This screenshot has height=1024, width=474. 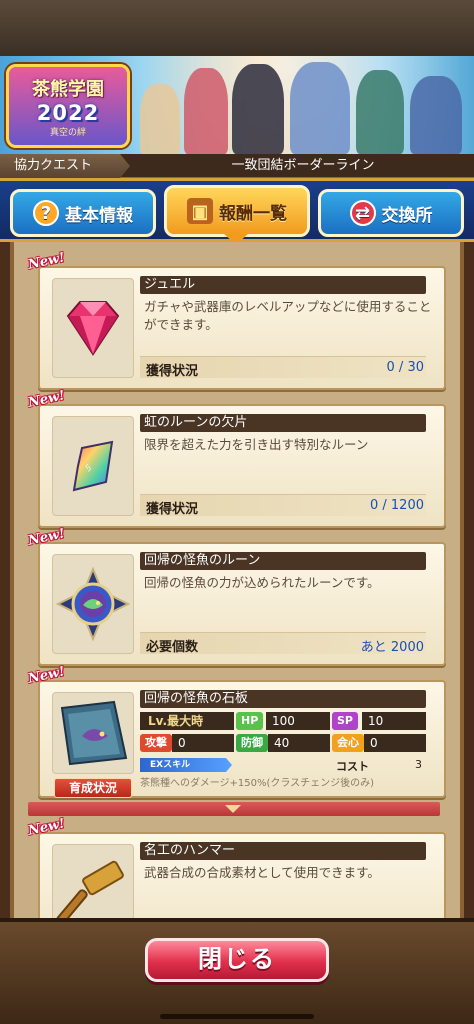 What do you see at coordinates (362, 213) in the screenshot?
I see `exchange-icon: ⇄` at bounding box center [362, 213].